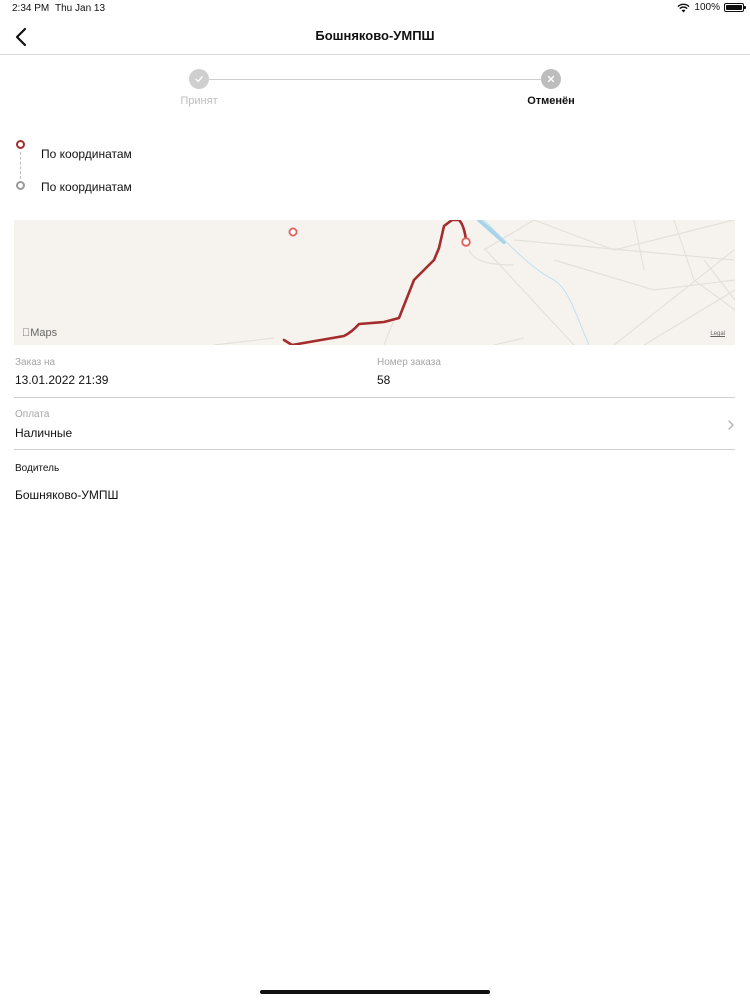 The height and width of the screenshot is (1000, 750). Describe the element at coordinates (32, 414) in the screenshot. I see `payment-label: Оплата` at that location.